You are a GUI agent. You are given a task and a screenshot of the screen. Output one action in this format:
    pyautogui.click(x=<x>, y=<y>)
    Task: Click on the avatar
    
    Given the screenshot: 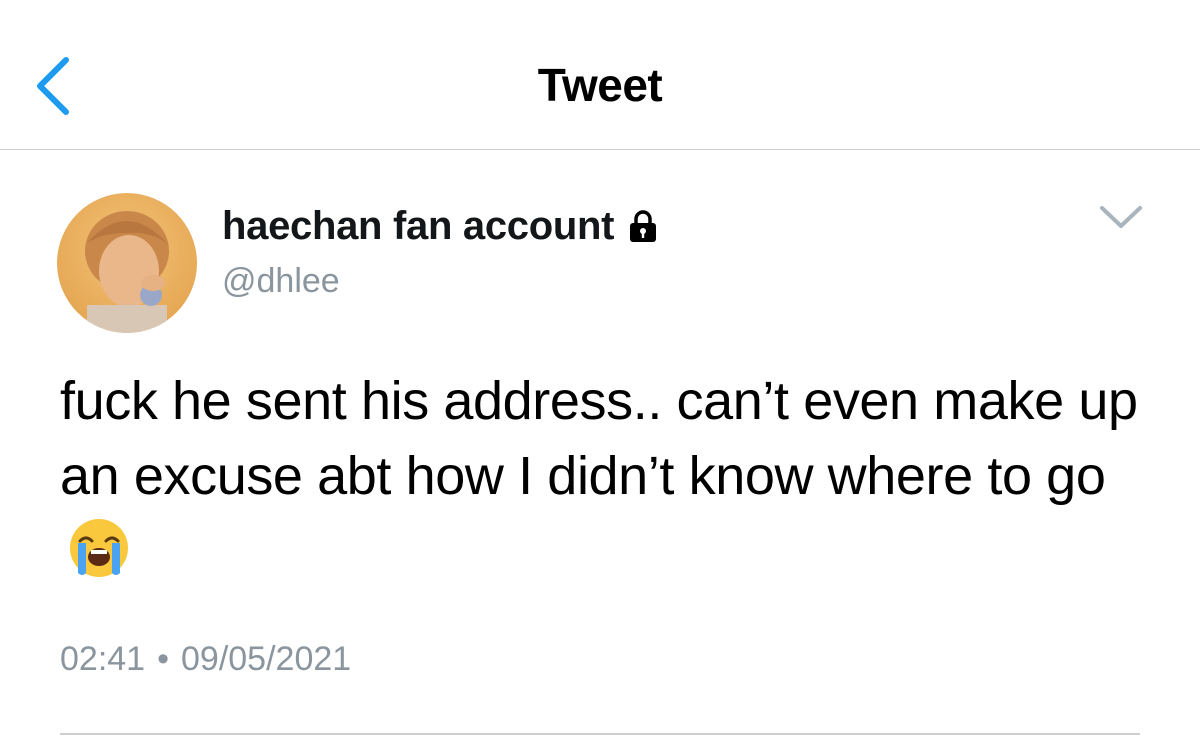 What is the action you would take?
    pyautogui.click(x=127, y=263)
    